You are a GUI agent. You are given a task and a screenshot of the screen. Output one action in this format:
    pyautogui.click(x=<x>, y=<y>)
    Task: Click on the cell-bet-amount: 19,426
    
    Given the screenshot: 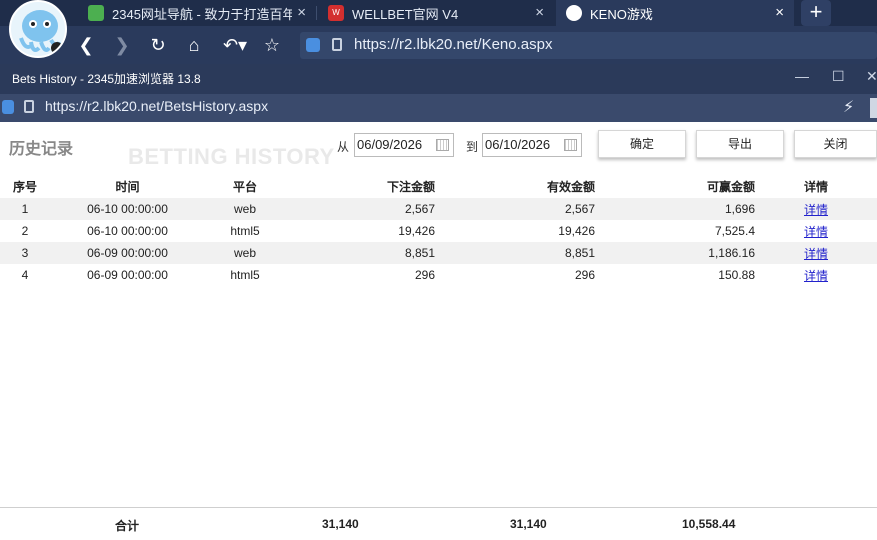 What is the action you would take?
    pyautogui.click(x=416, y=231)
    